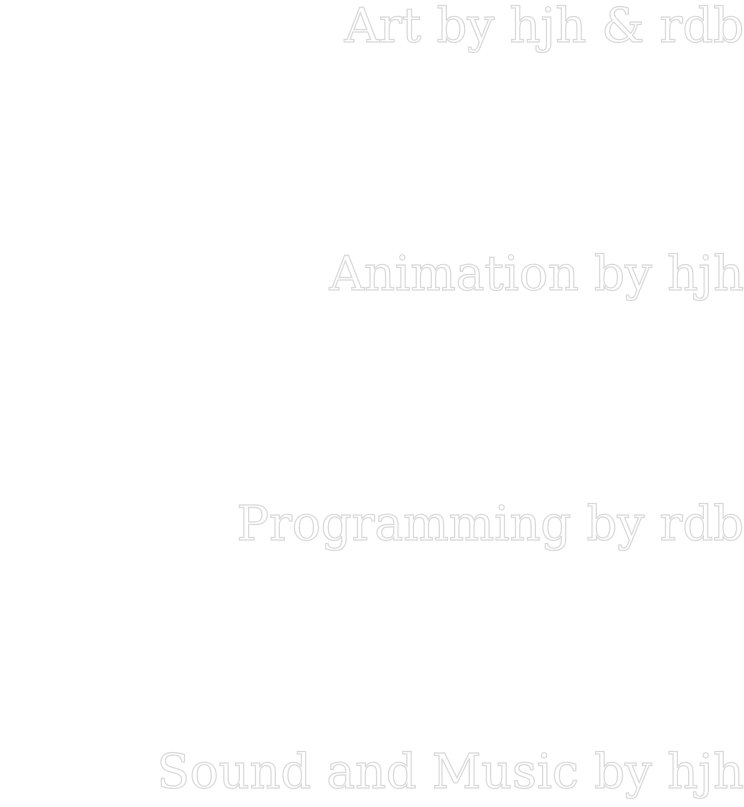 This screenshot has width=744, height=807. I want to click on credit-animation: Animation by hjh, so click(536, 274).